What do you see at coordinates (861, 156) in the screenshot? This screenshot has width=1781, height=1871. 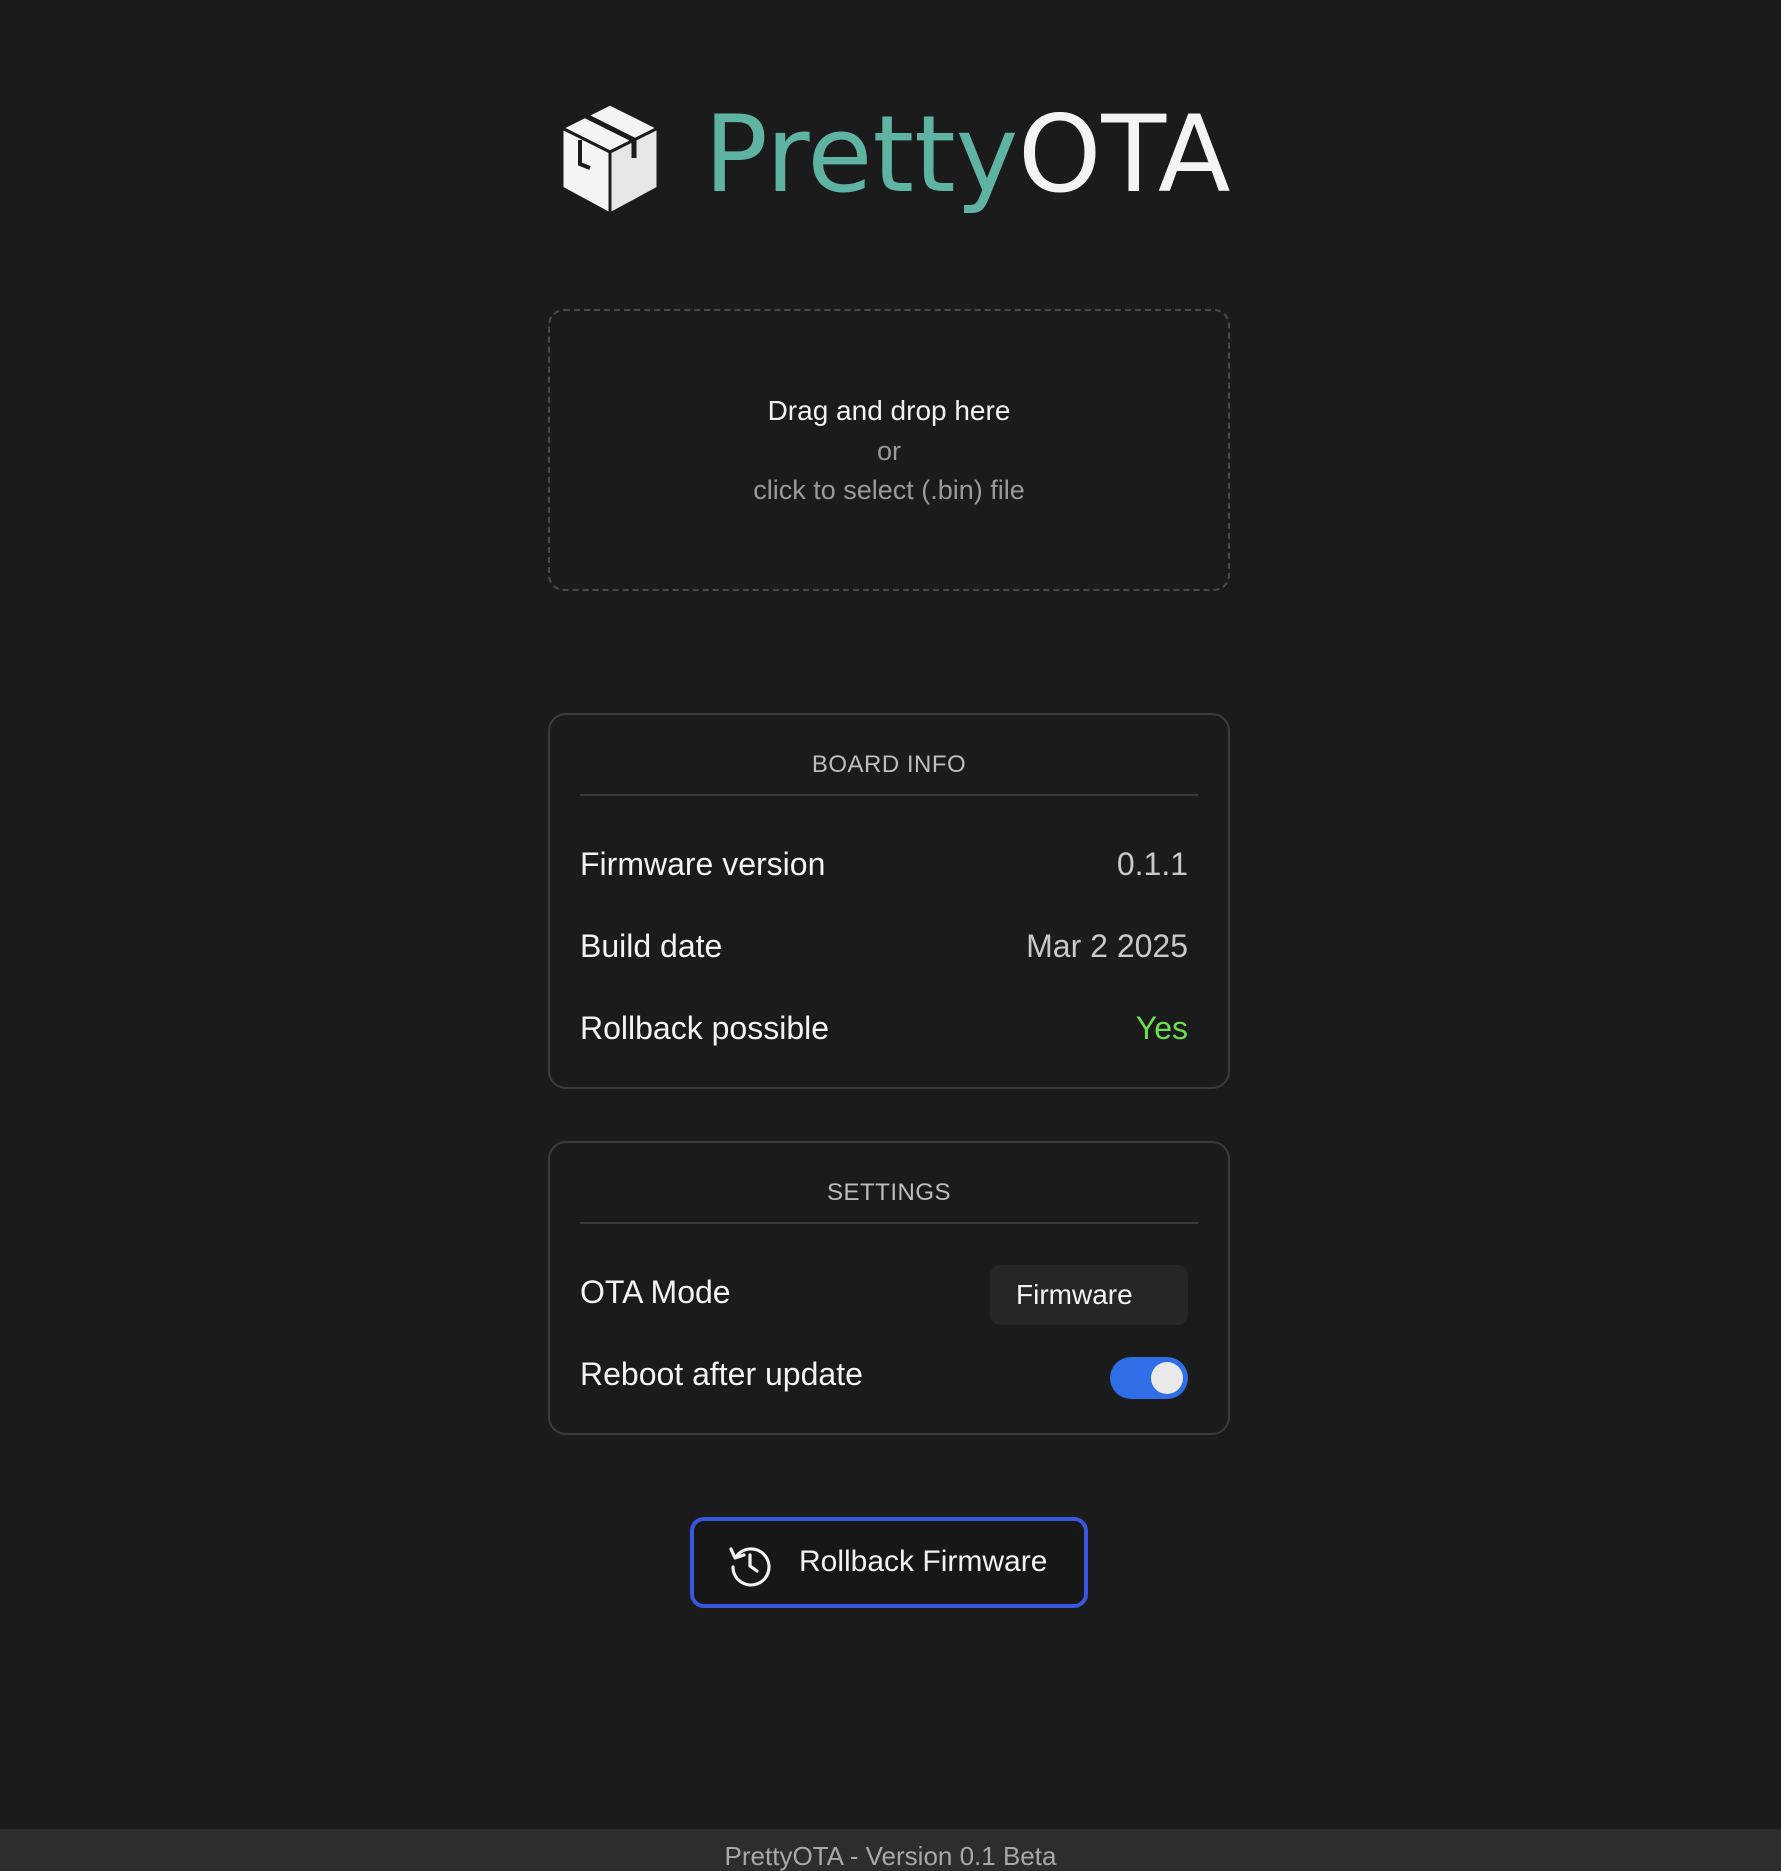 I see `logo-text-pretty: Pretty` at bounding box center [861, 156].